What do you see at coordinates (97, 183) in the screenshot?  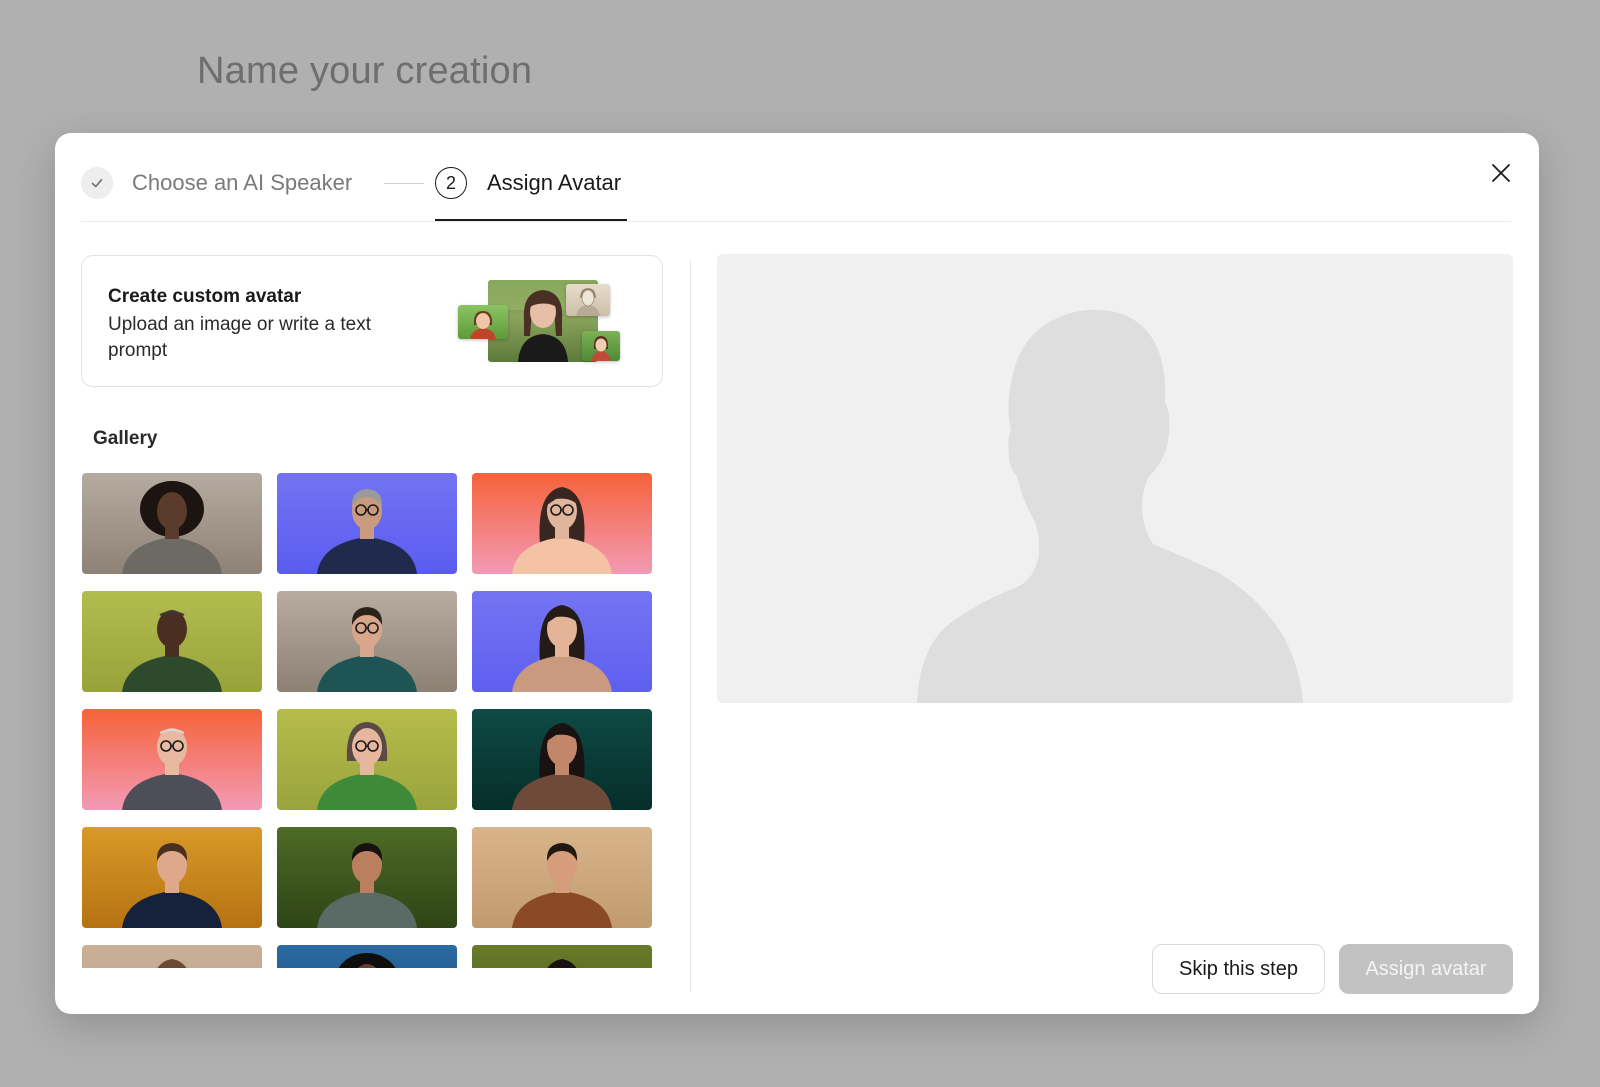 I see `checkmark-icon` at bounding box center [97, 183].